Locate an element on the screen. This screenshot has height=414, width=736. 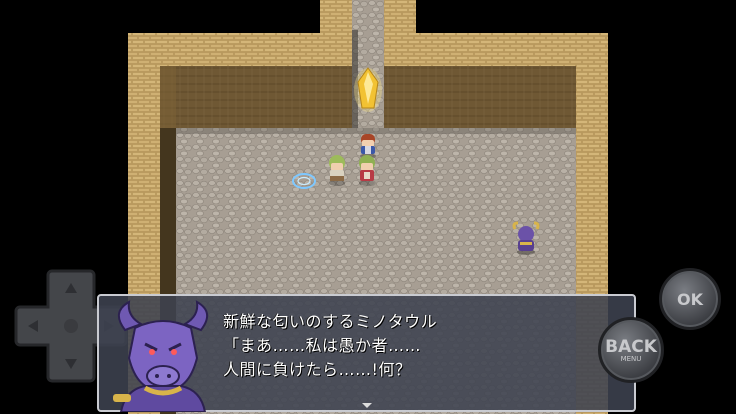
crystal-icon is located at coordinates (368, 89).